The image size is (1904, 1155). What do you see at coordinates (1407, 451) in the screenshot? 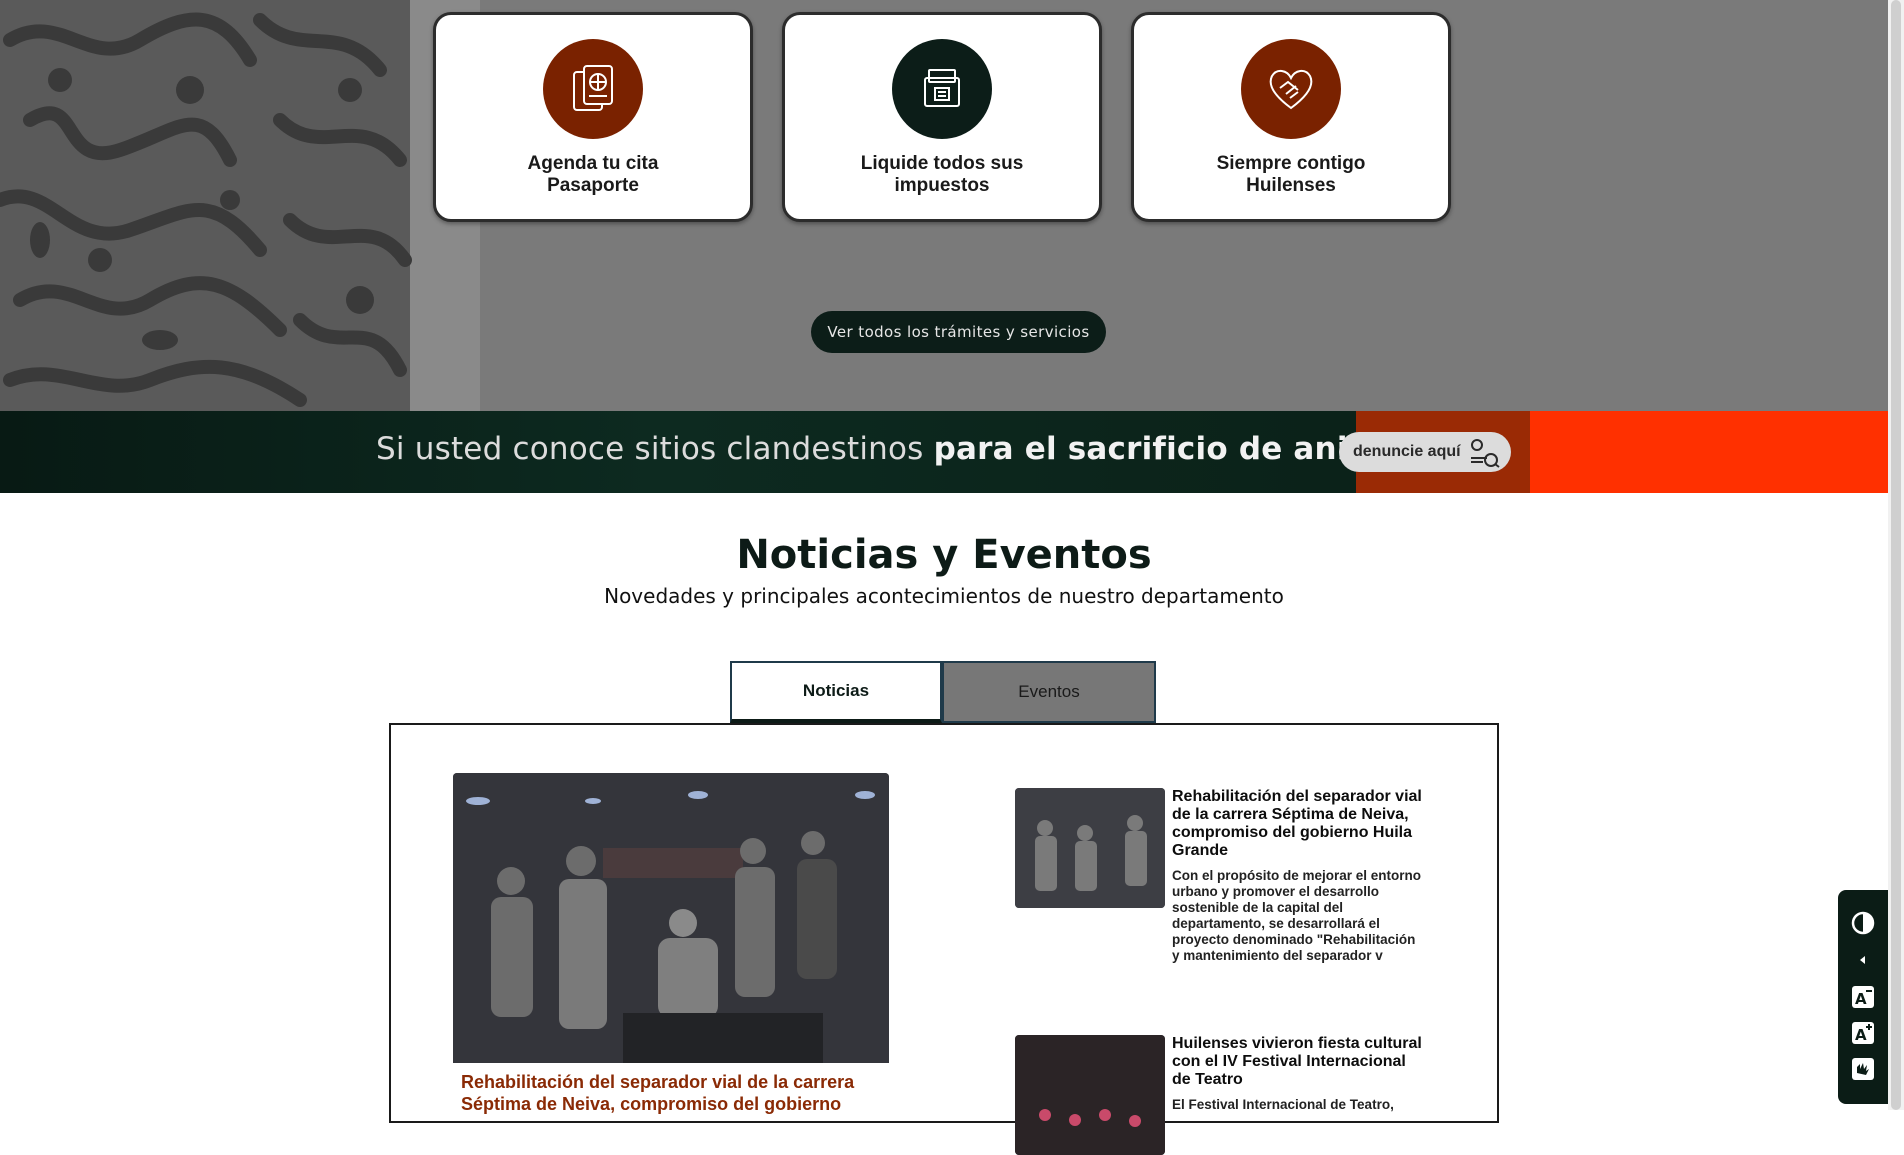
I see `report-here-label: denuncie aquí` at bounding box center [1407, 451].